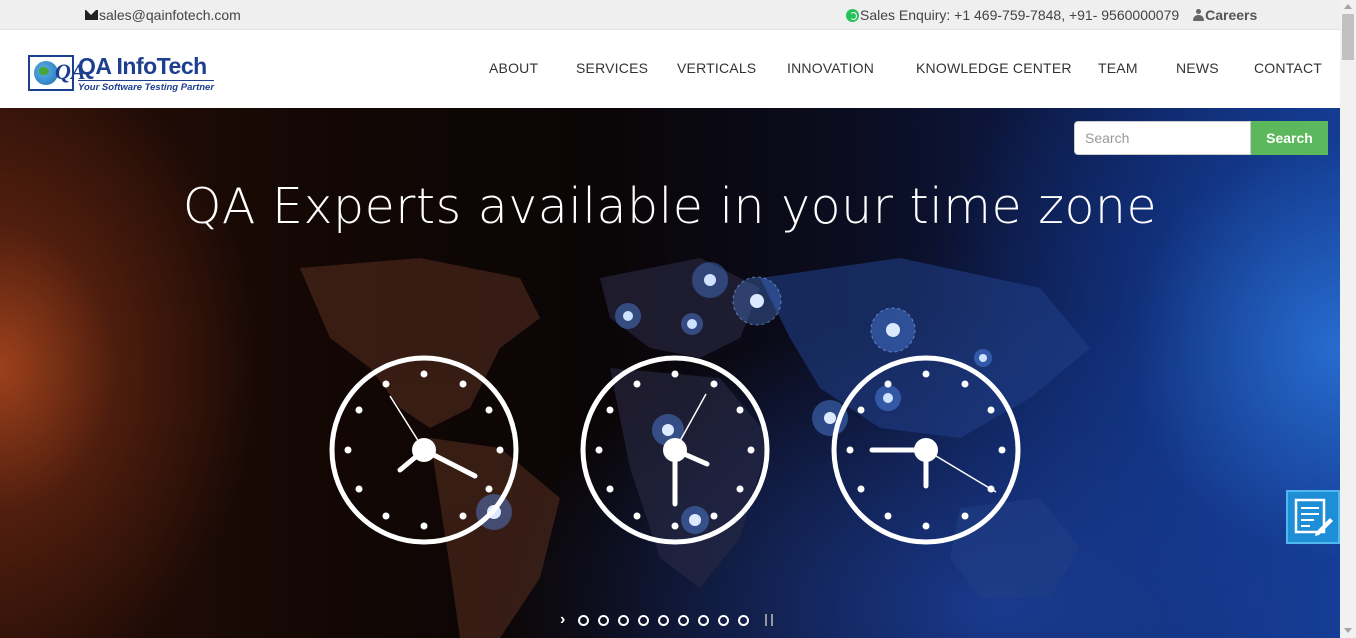 The height and width of the screenshot is (638, 1356). What do you see at coordinates (830, 68) in the screenshot?
I see `nav-innovation: INNOVATION` at bounding box center [830, 68].